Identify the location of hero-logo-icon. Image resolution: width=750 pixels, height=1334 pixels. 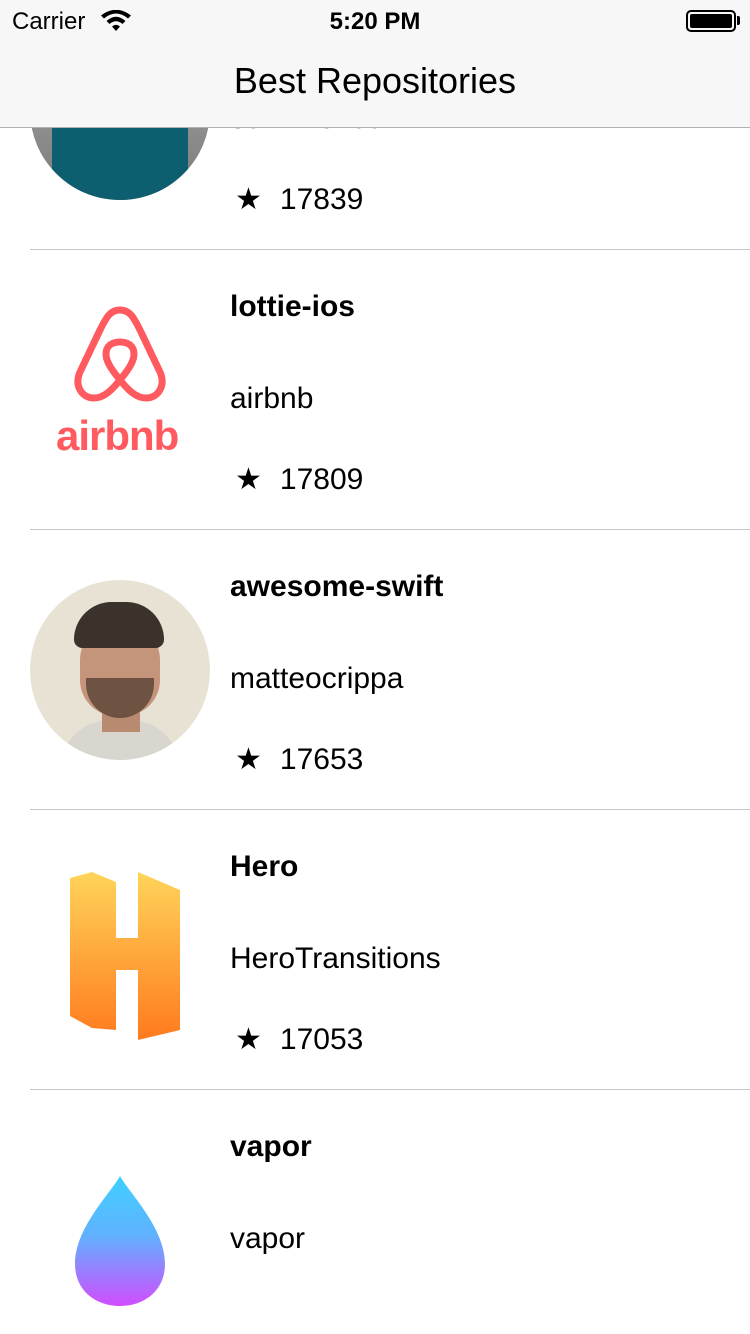
(125, 956).